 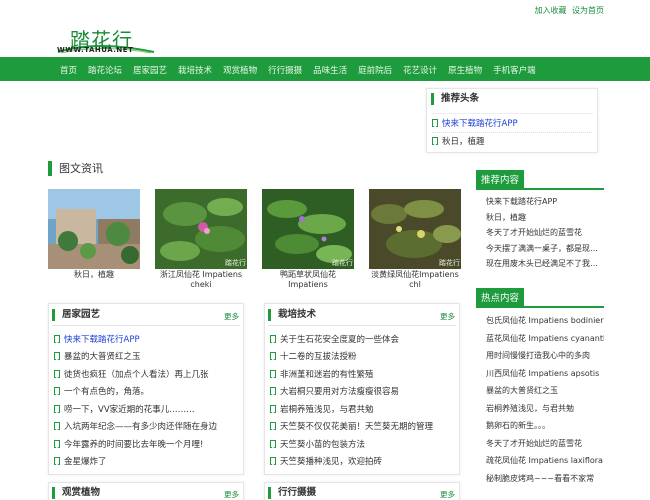 What do you see at coordinates (147, 444) in the screenshot?
I see `list-item: 今年露养的时间要比去年晚一个月哩!` at bounding box center [147, 444].